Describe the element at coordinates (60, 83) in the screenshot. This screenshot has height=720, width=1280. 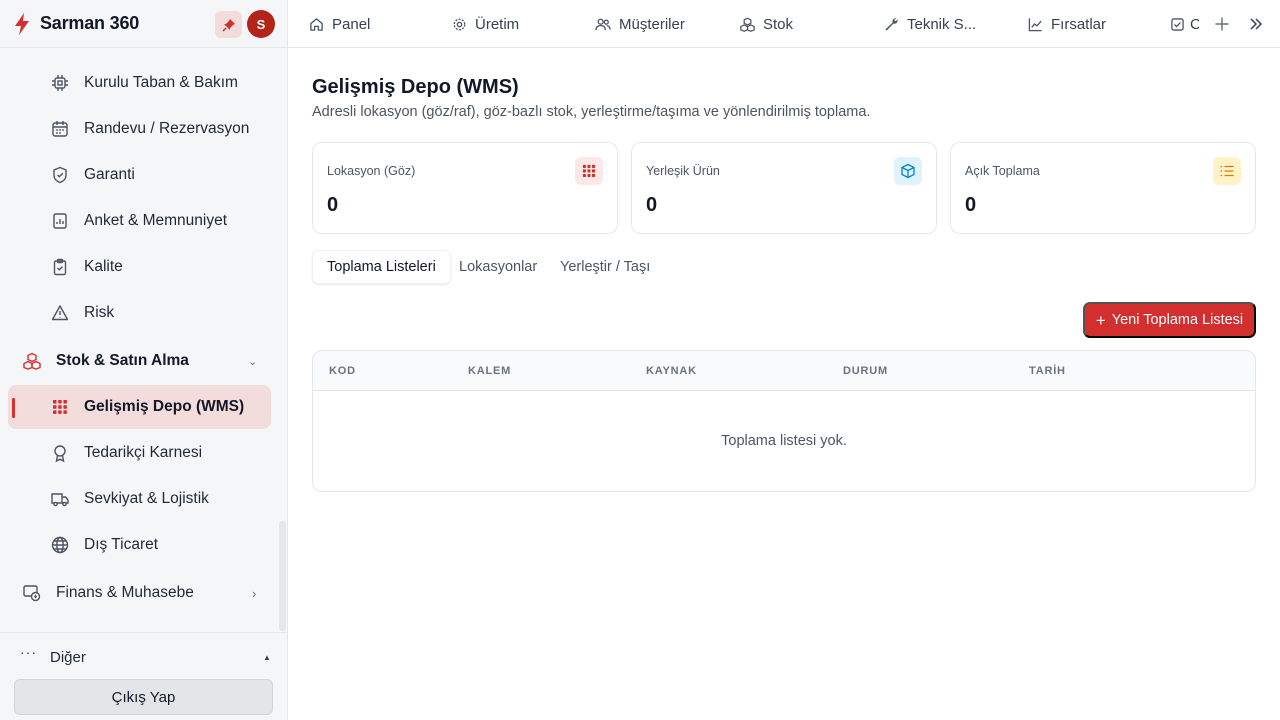
I see `chip-icon` at that location.